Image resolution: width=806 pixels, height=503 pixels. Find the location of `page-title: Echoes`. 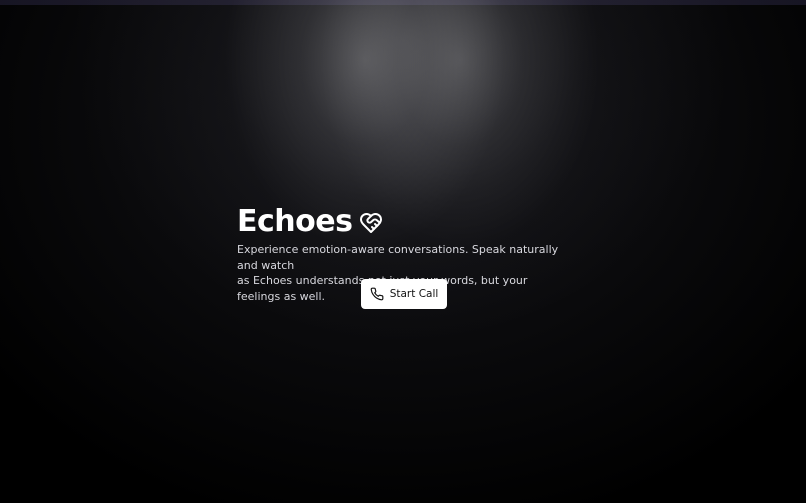

page-title: Echoes is located at coordinates (295, 221).